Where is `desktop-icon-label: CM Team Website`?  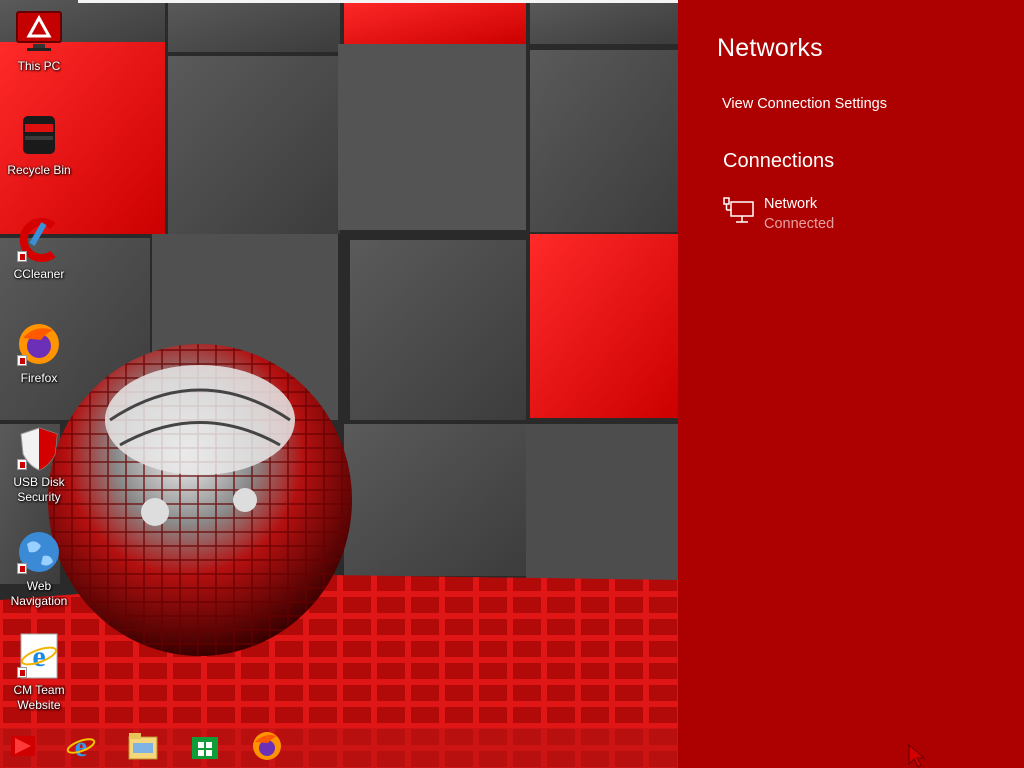 desktop-icon-label: CM Team Website is located at coordinates (39, 697).